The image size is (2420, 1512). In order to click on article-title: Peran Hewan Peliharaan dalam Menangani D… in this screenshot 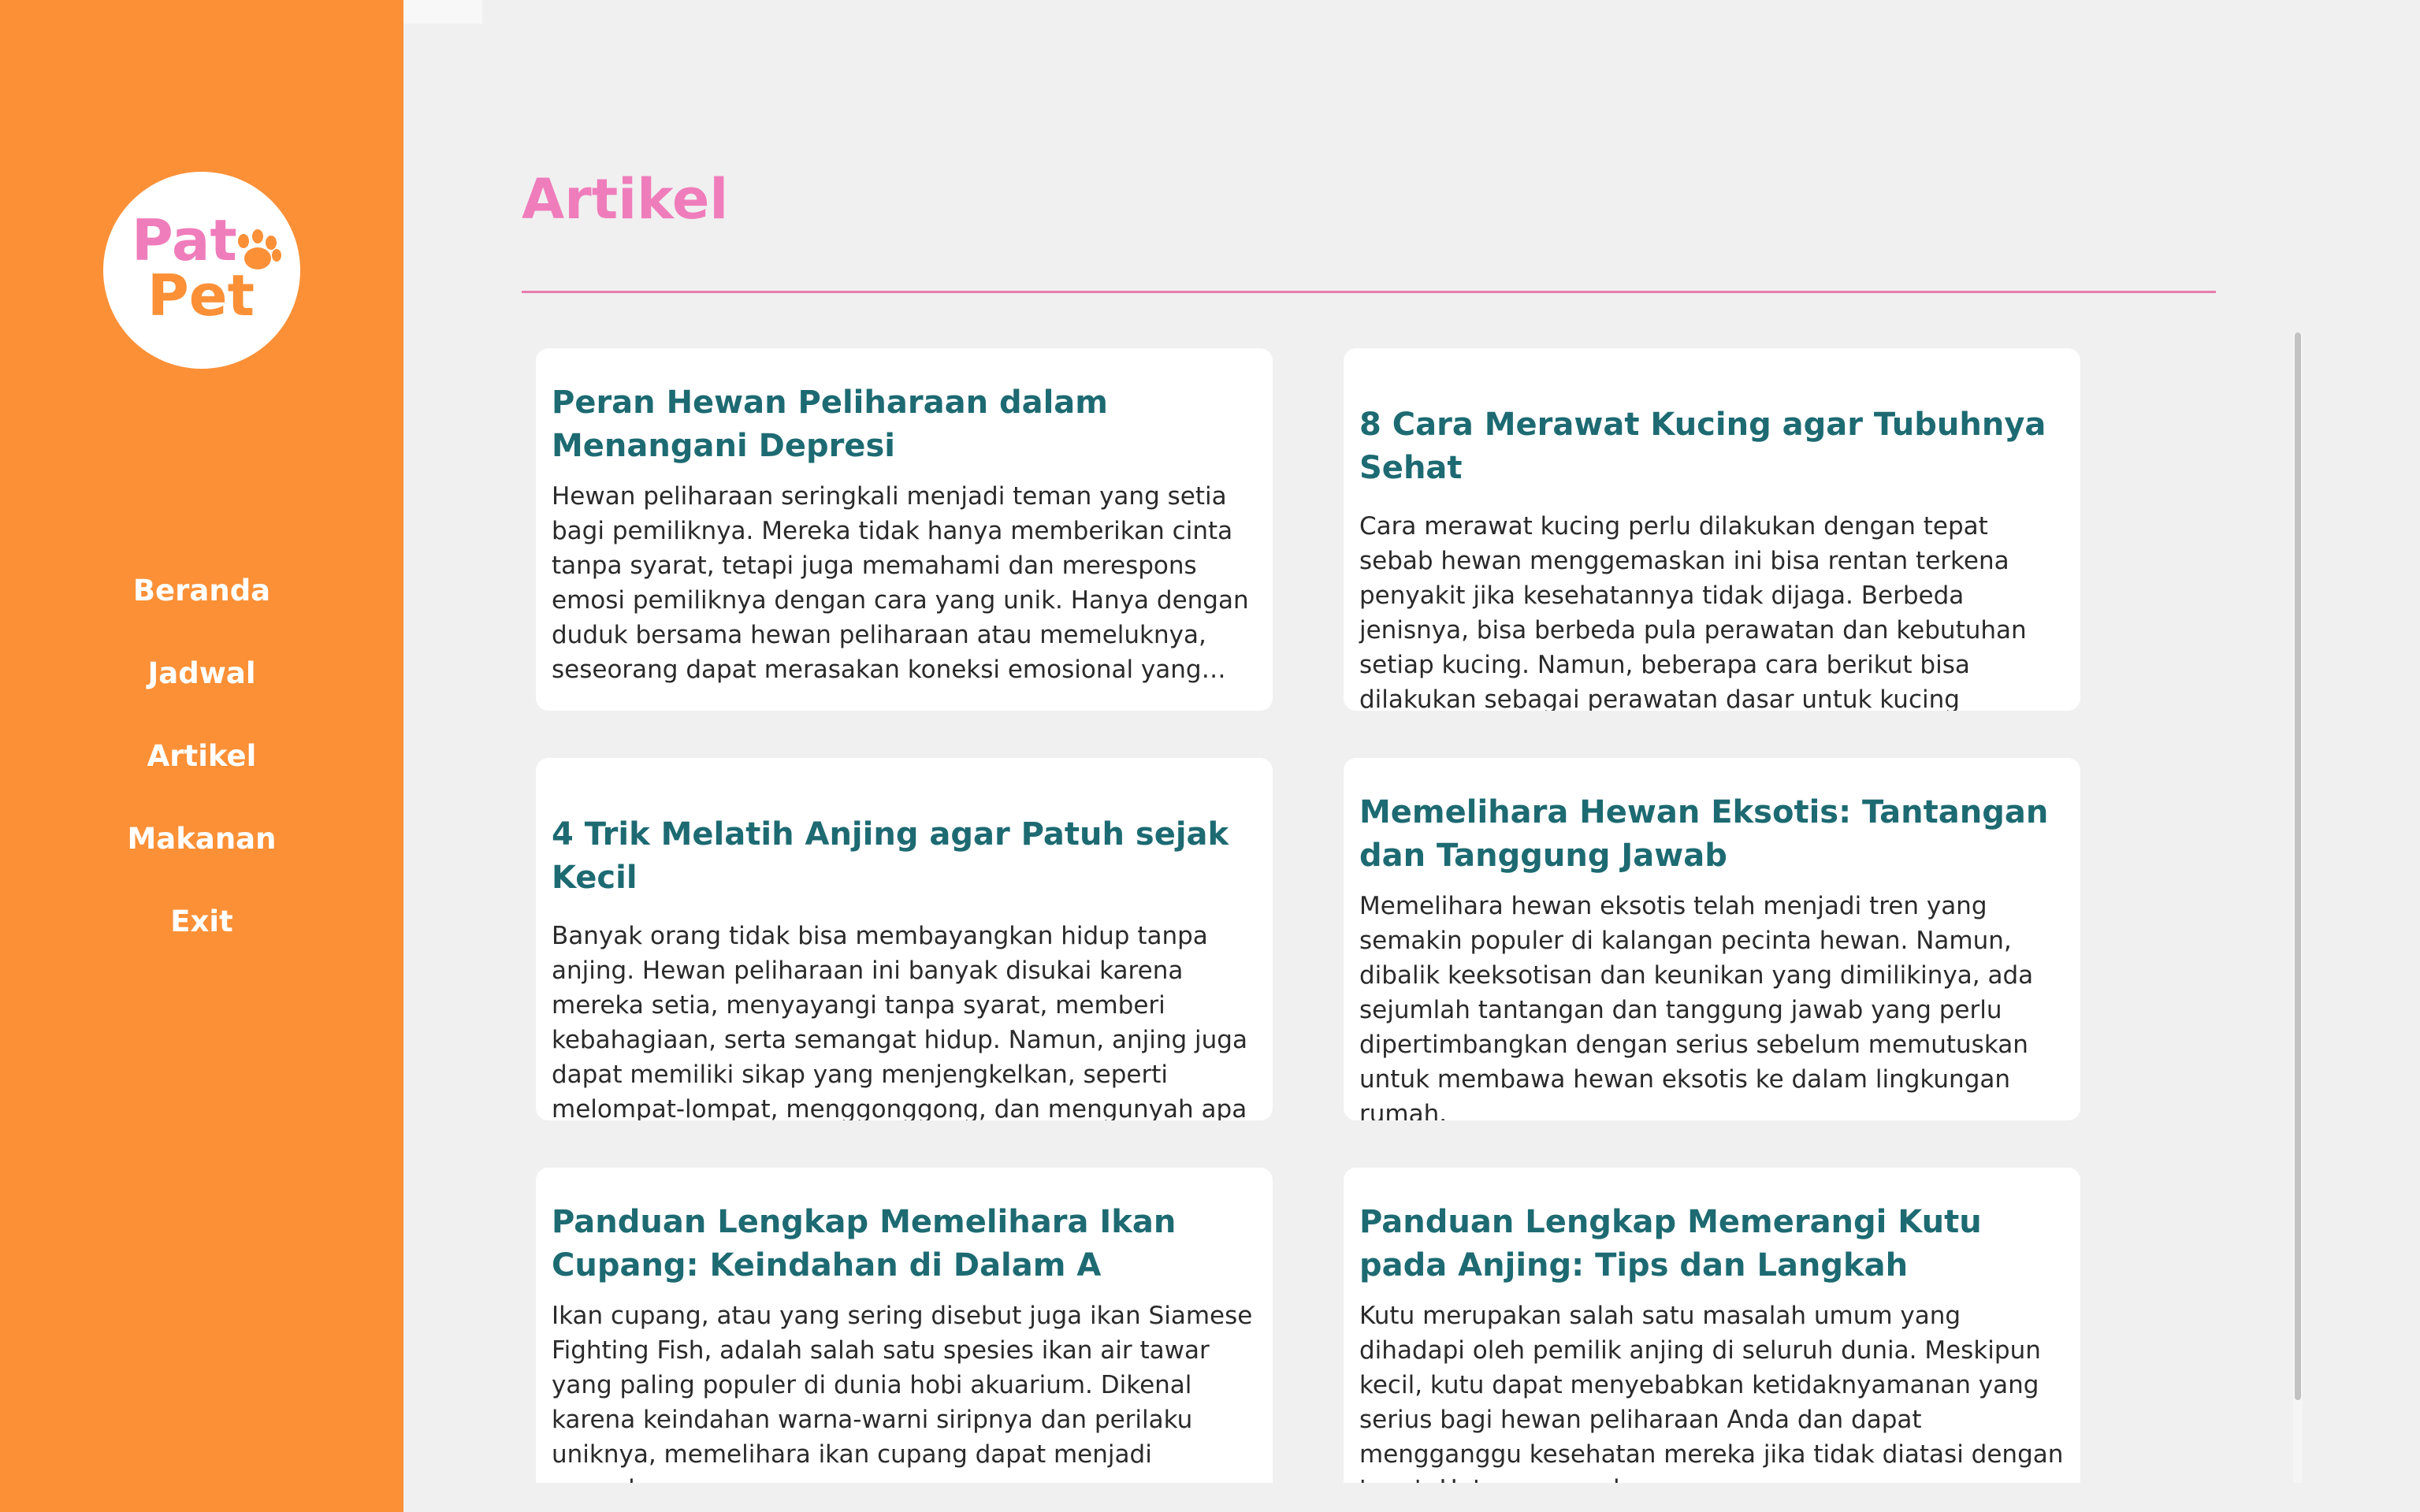, I will do `click(905, 424)`.